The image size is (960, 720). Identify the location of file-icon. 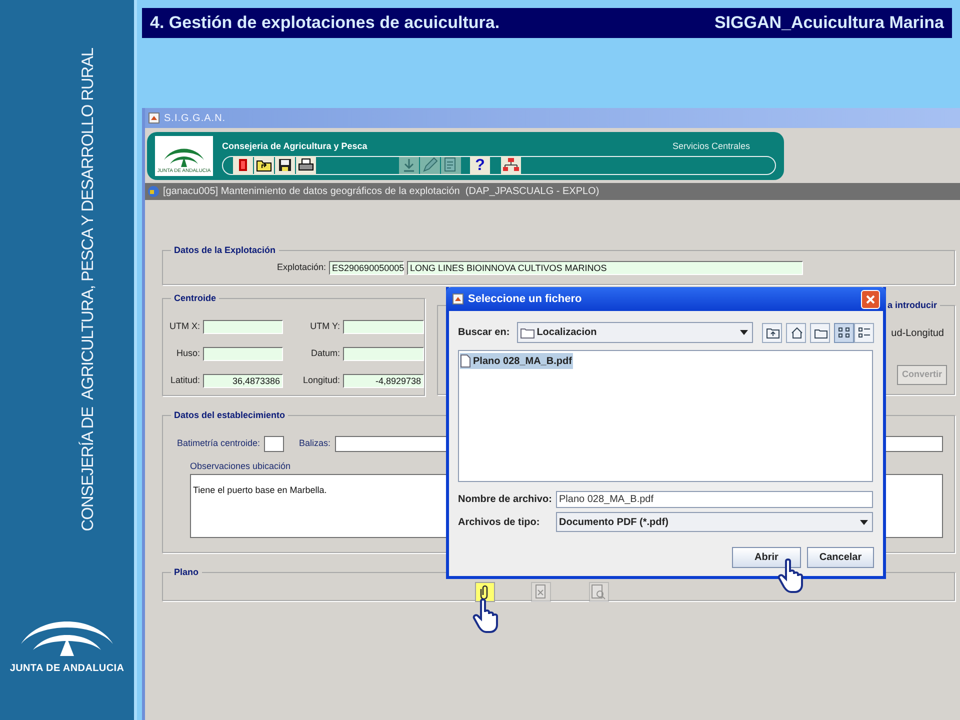
(465, 361).